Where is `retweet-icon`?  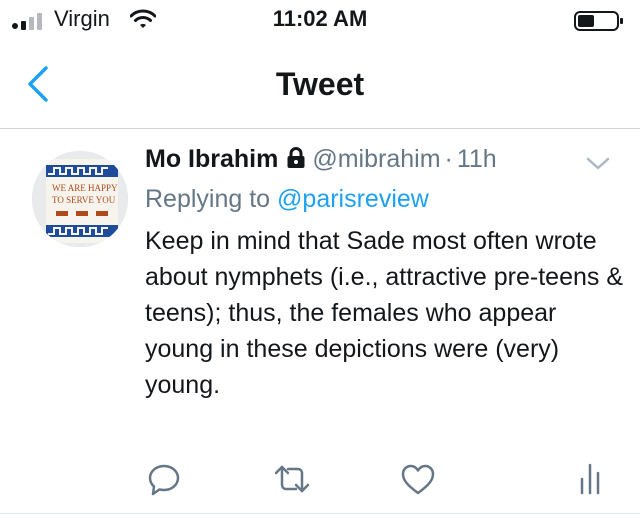 retweet-icon is located at coordinates (292, 479).